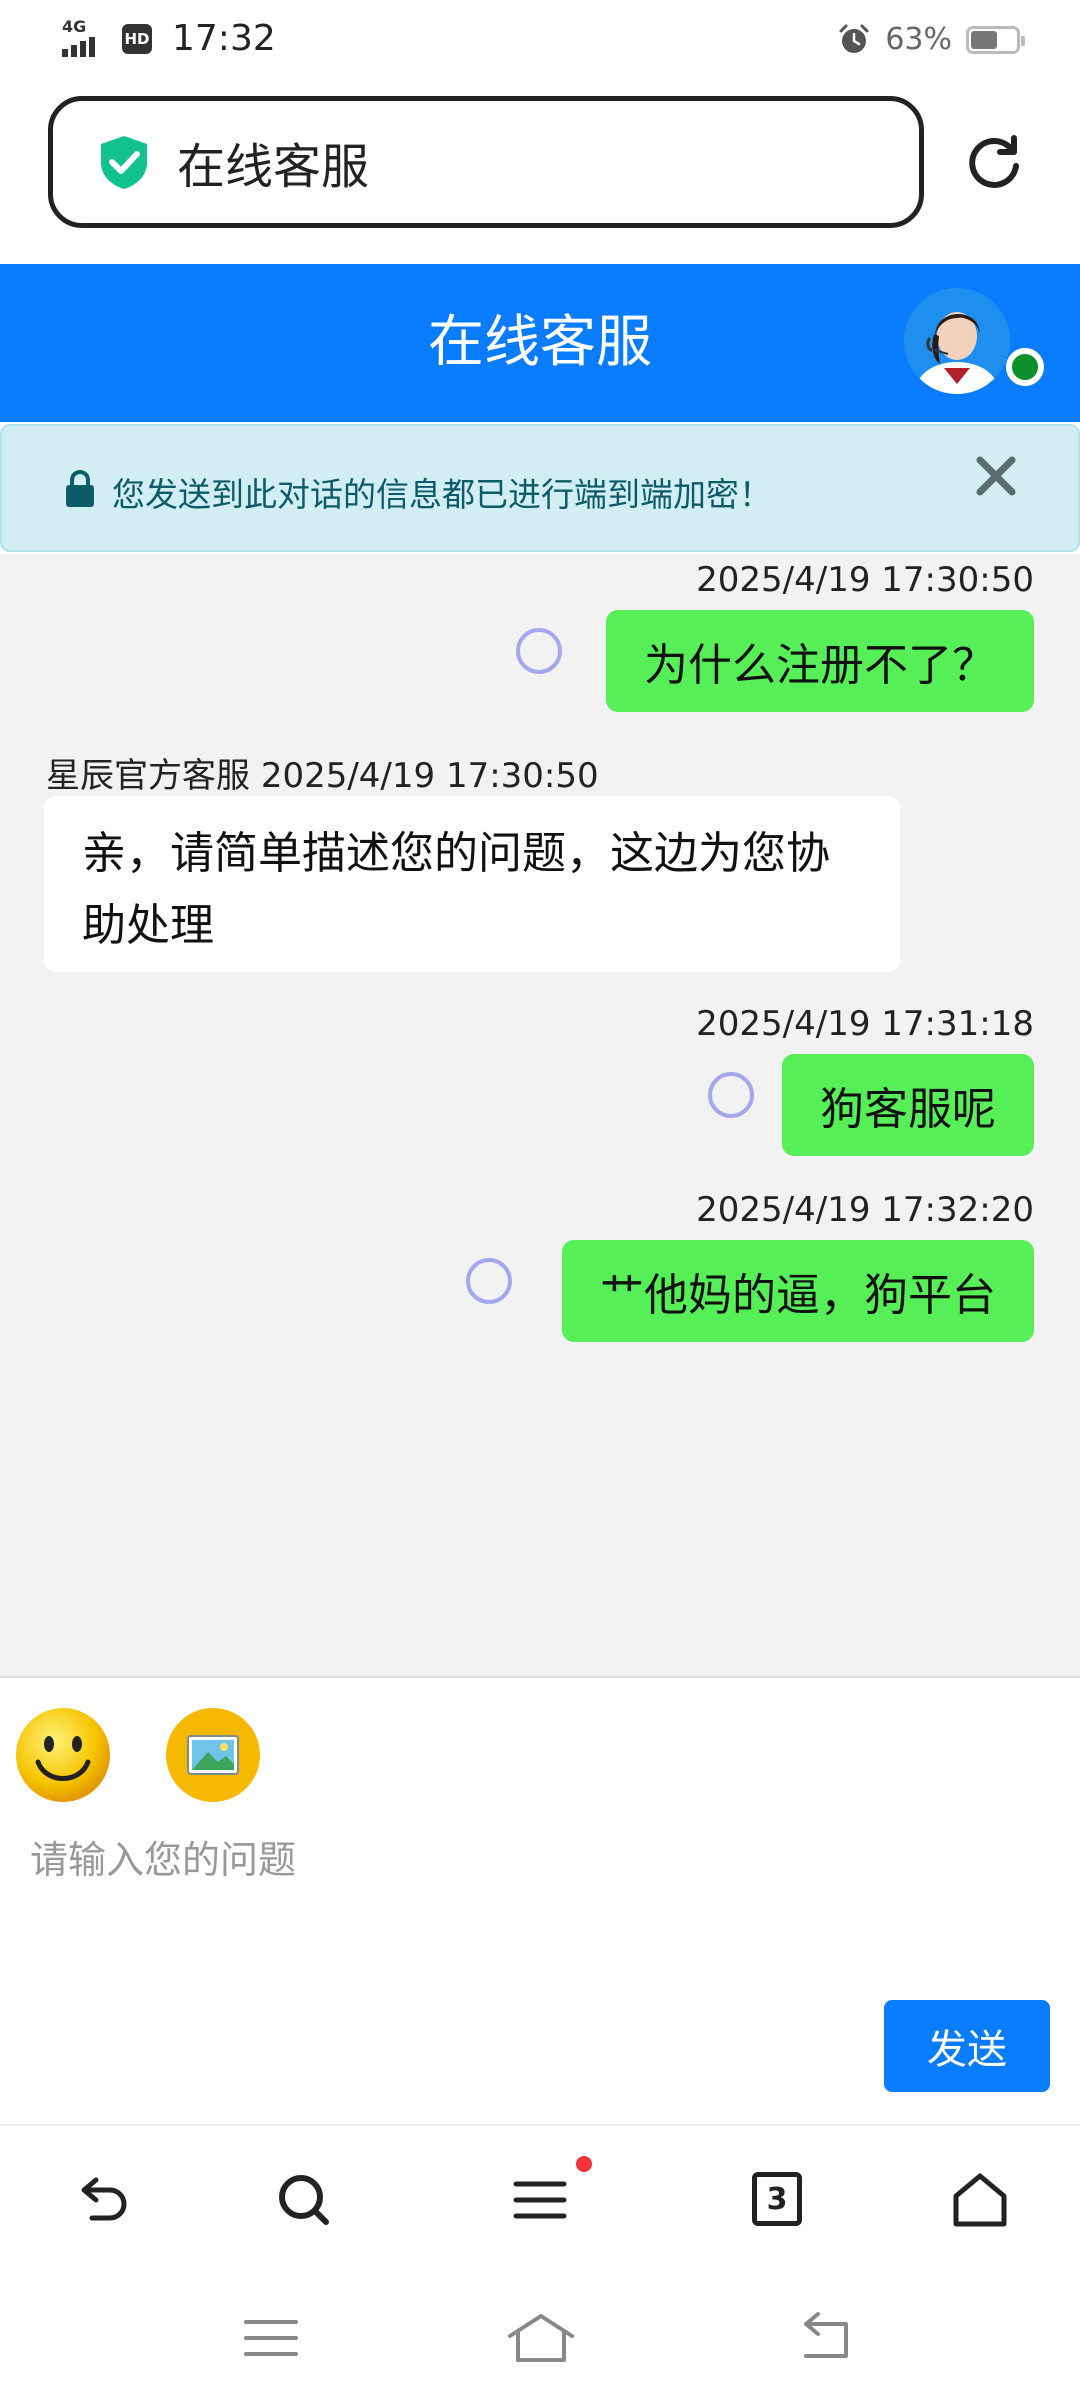 The height and width of the screenshot is (2400, 1080). I want to click on message-timestamp: 2025/4/19 17:32:20, so click(865, 1210).